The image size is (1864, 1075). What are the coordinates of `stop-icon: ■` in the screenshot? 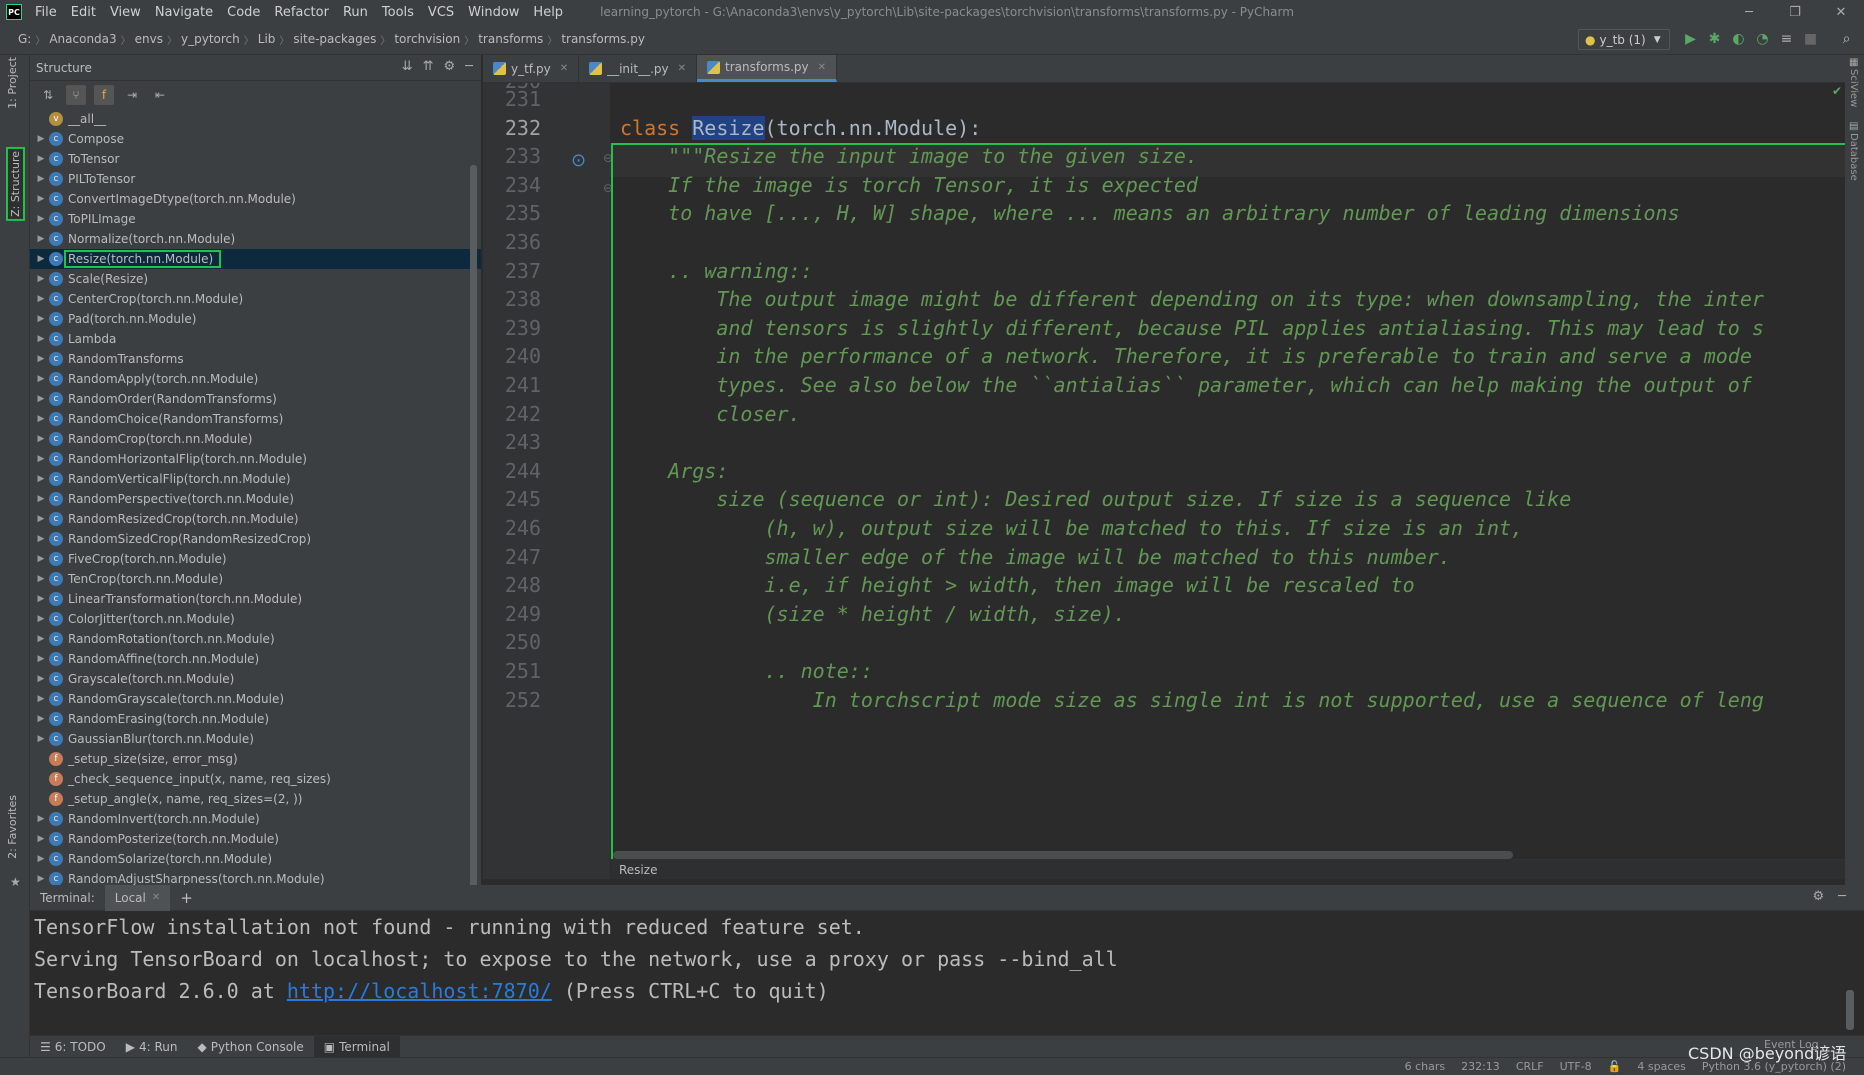 It's located at (1810, 39).